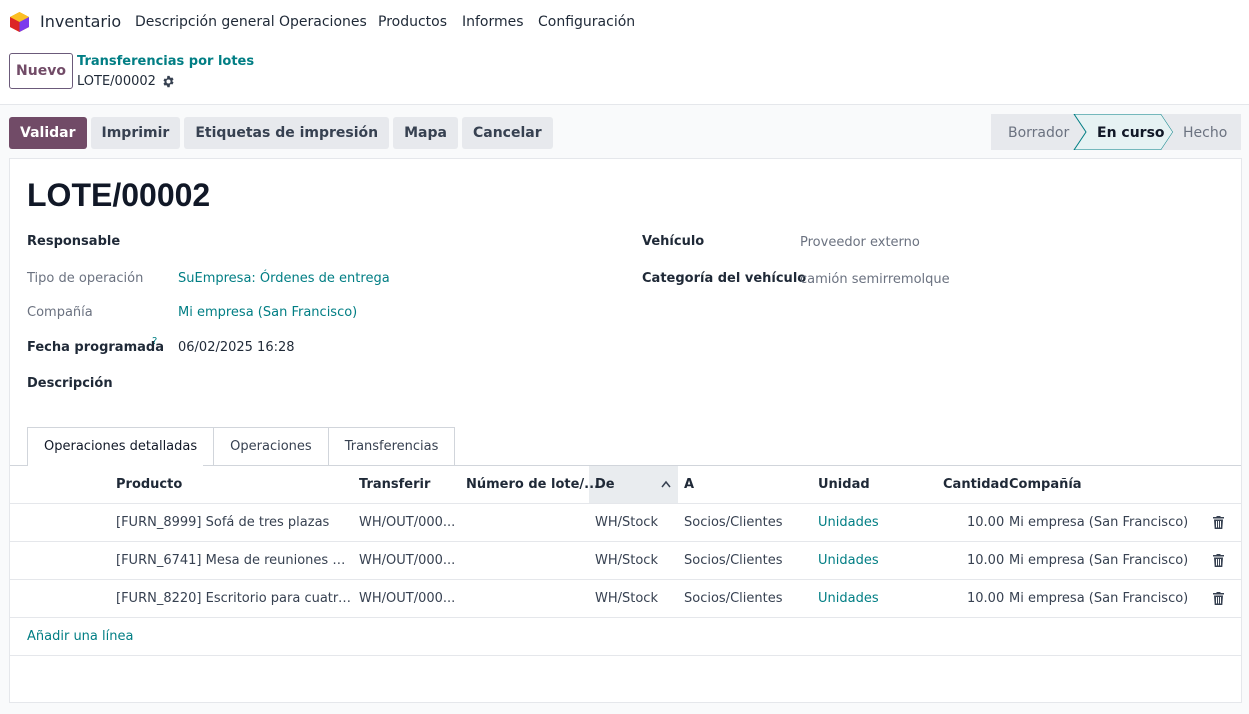 The image size is (1249, 714). I want to click on gear-icon, so click(168, 81).